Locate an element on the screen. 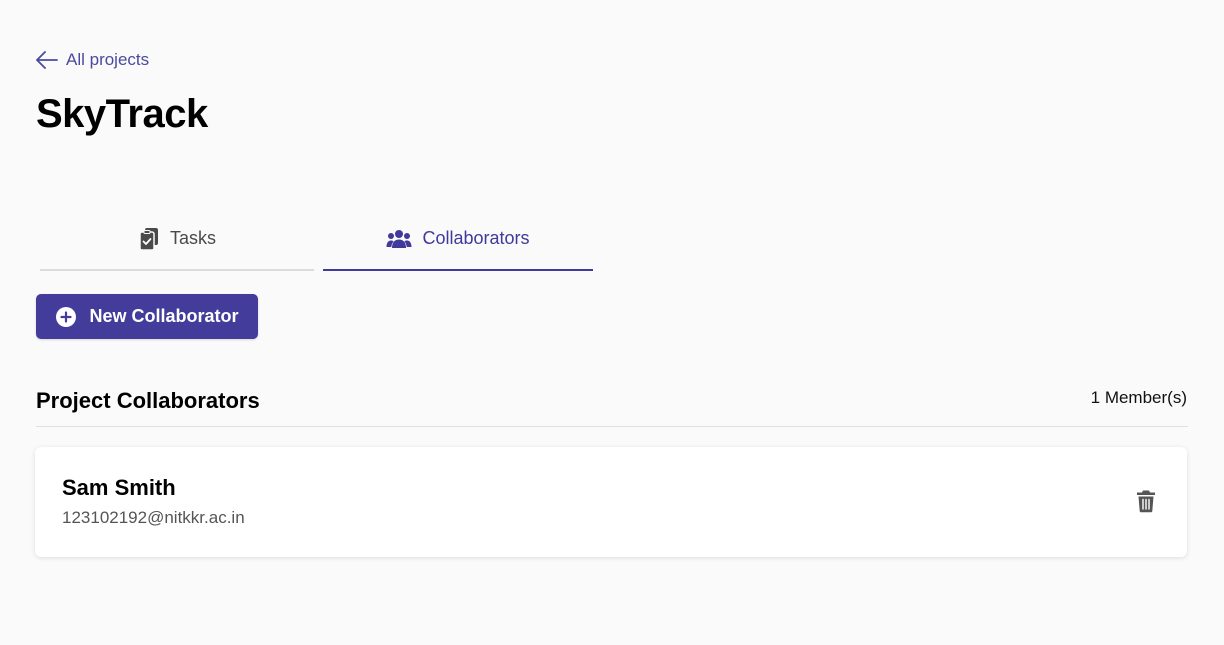 Image resolution: width=1224 pixels, height=645 pixels. new-collaborator-label: New Collaborator is located at coordinates (164, 316).